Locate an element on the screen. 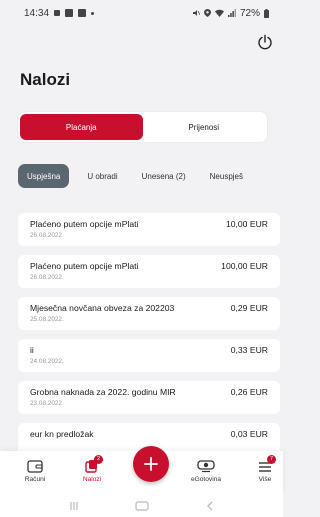 Image resolution: width=320 pixels, height=517 pixels. tab-neuspjesna: Neuspješ is located at coordinates (226, 176).